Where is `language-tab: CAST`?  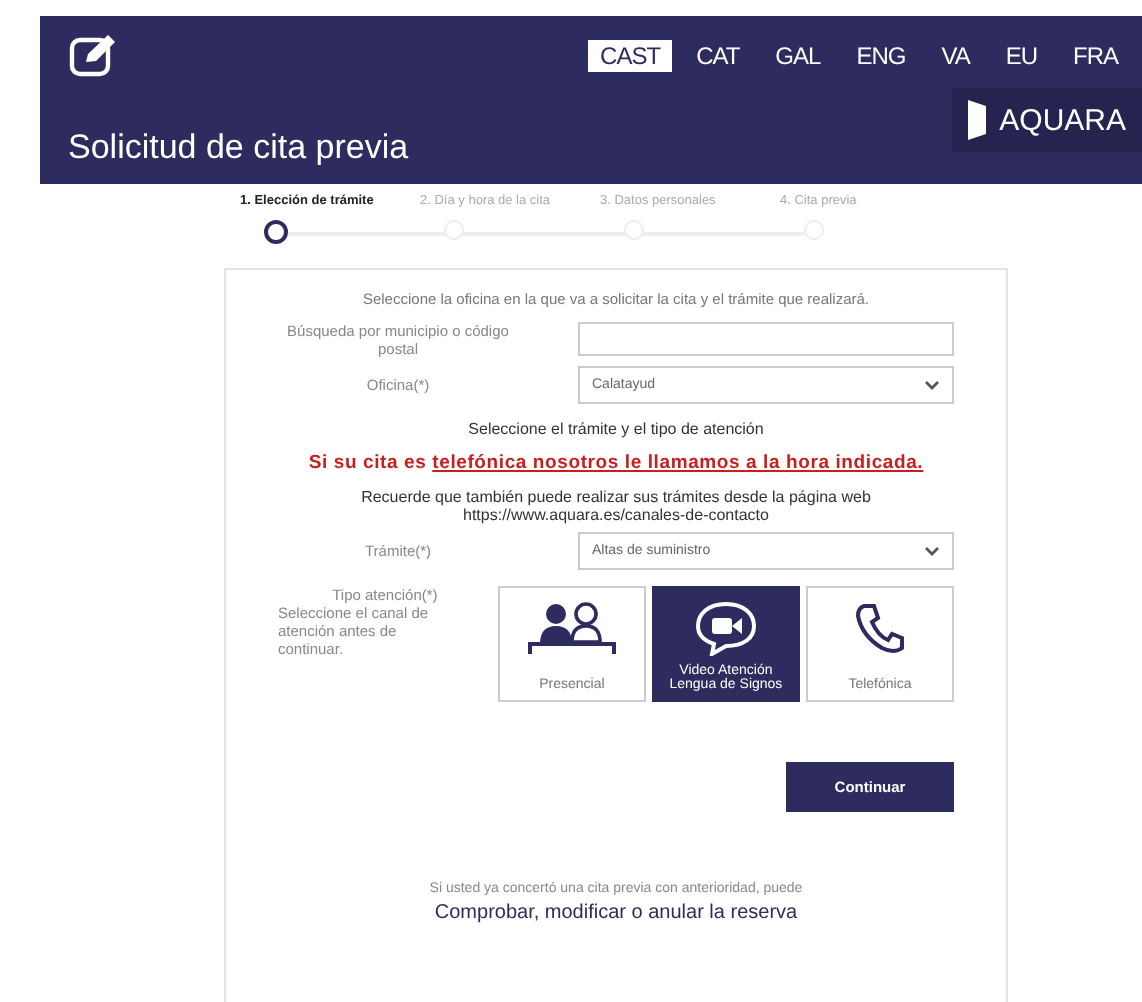 language-tab: CAST is located at coordinates (630, 56).